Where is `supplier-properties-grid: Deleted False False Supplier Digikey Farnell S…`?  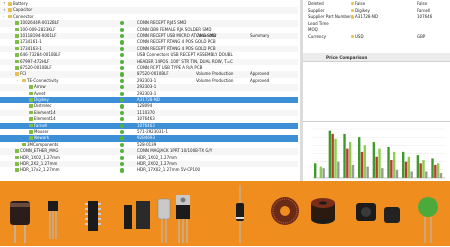 supplier-properties-grid: Deleted False False Supplier Digikey Farnell S… is located at coordinates (376, 23).